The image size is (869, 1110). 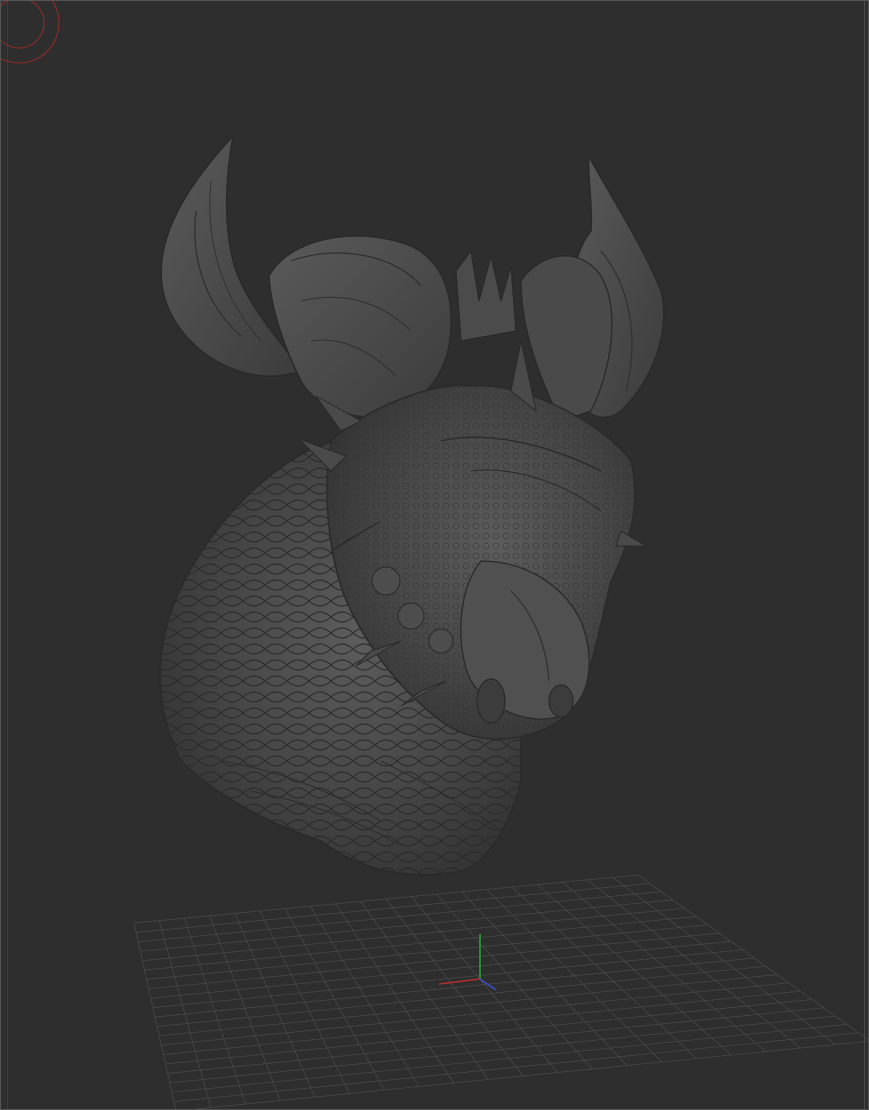 I want to click on navigation-gizmo, so click(x=30, y=32).